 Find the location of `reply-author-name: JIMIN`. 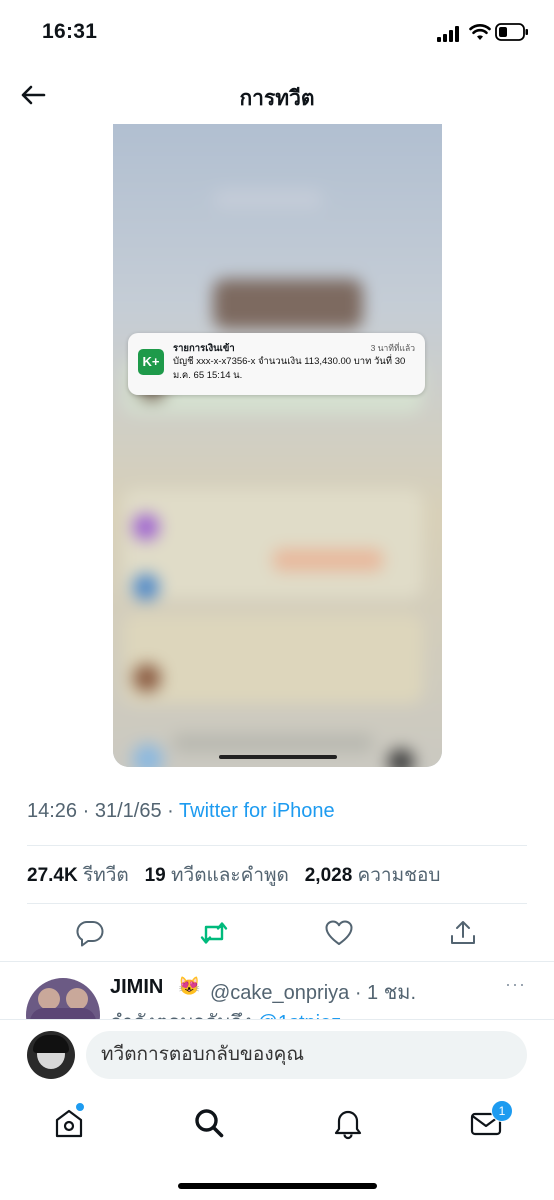

reply-author-name: JIMIN is located at coordinates (136, 987).